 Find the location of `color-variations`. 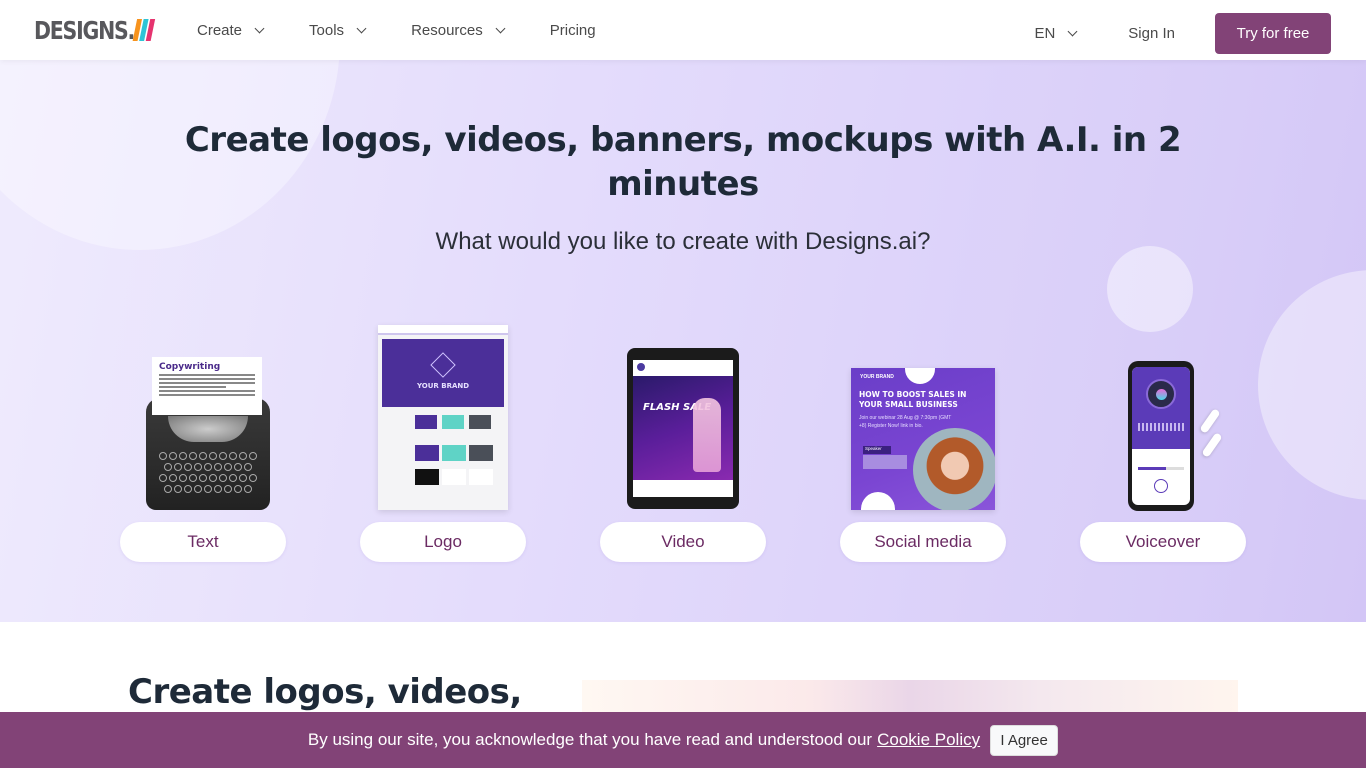

color-variations is located at coordinates (461, 453).